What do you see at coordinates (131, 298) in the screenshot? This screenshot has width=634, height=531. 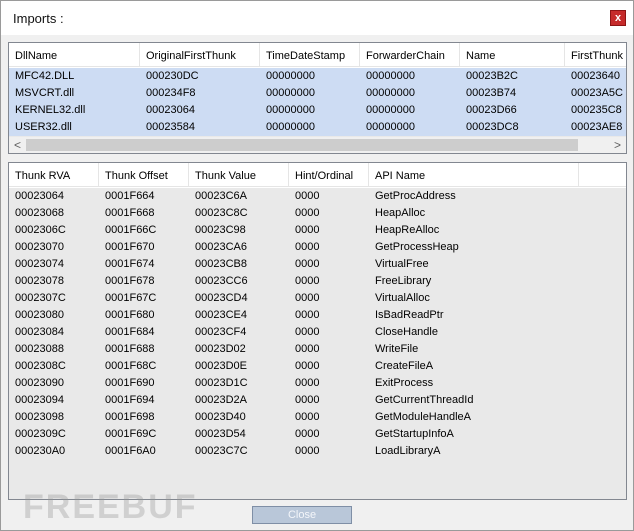 I see `thunk-row-cell: 0001F67C` at bounding box center [131, 298].